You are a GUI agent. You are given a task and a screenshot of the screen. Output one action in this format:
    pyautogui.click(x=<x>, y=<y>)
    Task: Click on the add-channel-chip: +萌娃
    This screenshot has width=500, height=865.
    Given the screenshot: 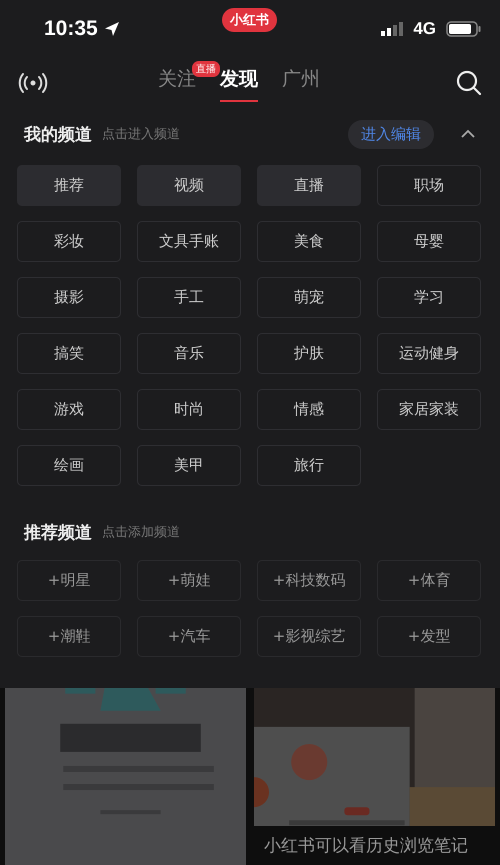 What is the action you would take?
    pyautogui.click(x=189, y=580)
    